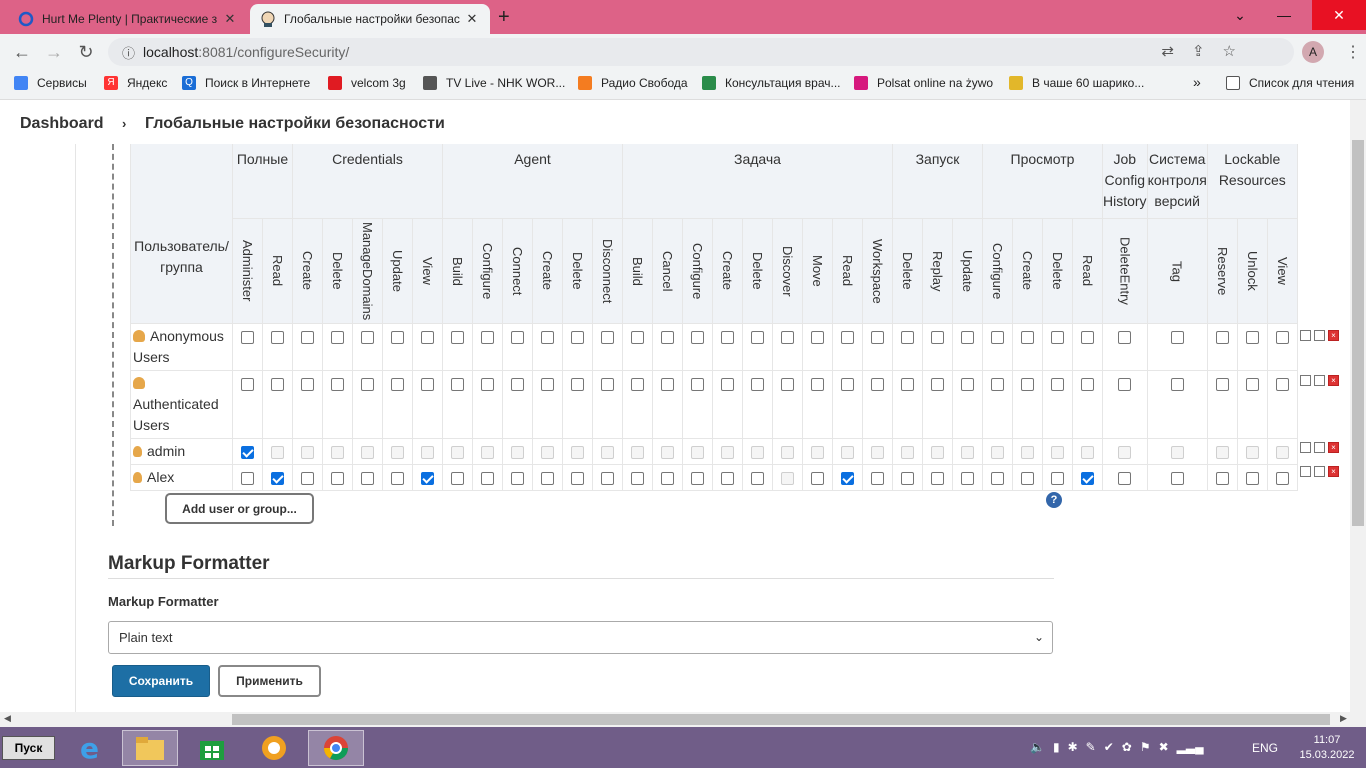 The image size is (1366, 768). What do you see at coordinates (370, 19) in the screenshot?
I see `browser-tab-active: Глобальные настройки безопас ✕` at bounding box center [370, 19].